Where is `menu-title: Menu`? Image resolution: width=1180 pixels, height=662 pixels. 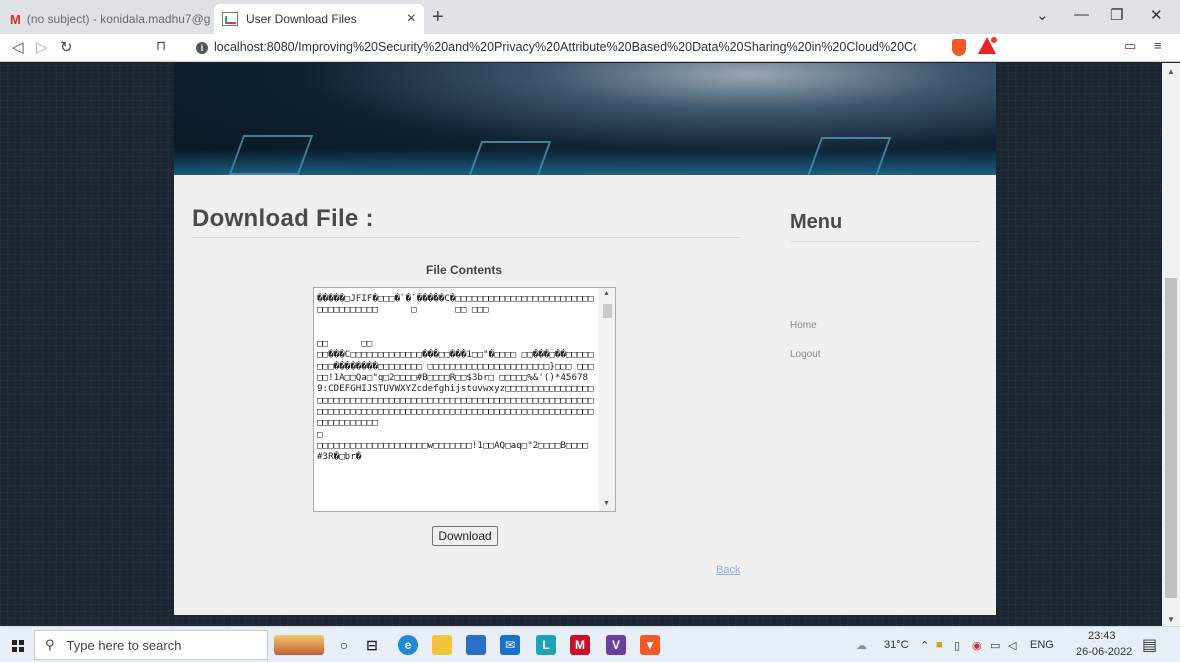 menu-title: Menu is located at coordinates (816, 222).